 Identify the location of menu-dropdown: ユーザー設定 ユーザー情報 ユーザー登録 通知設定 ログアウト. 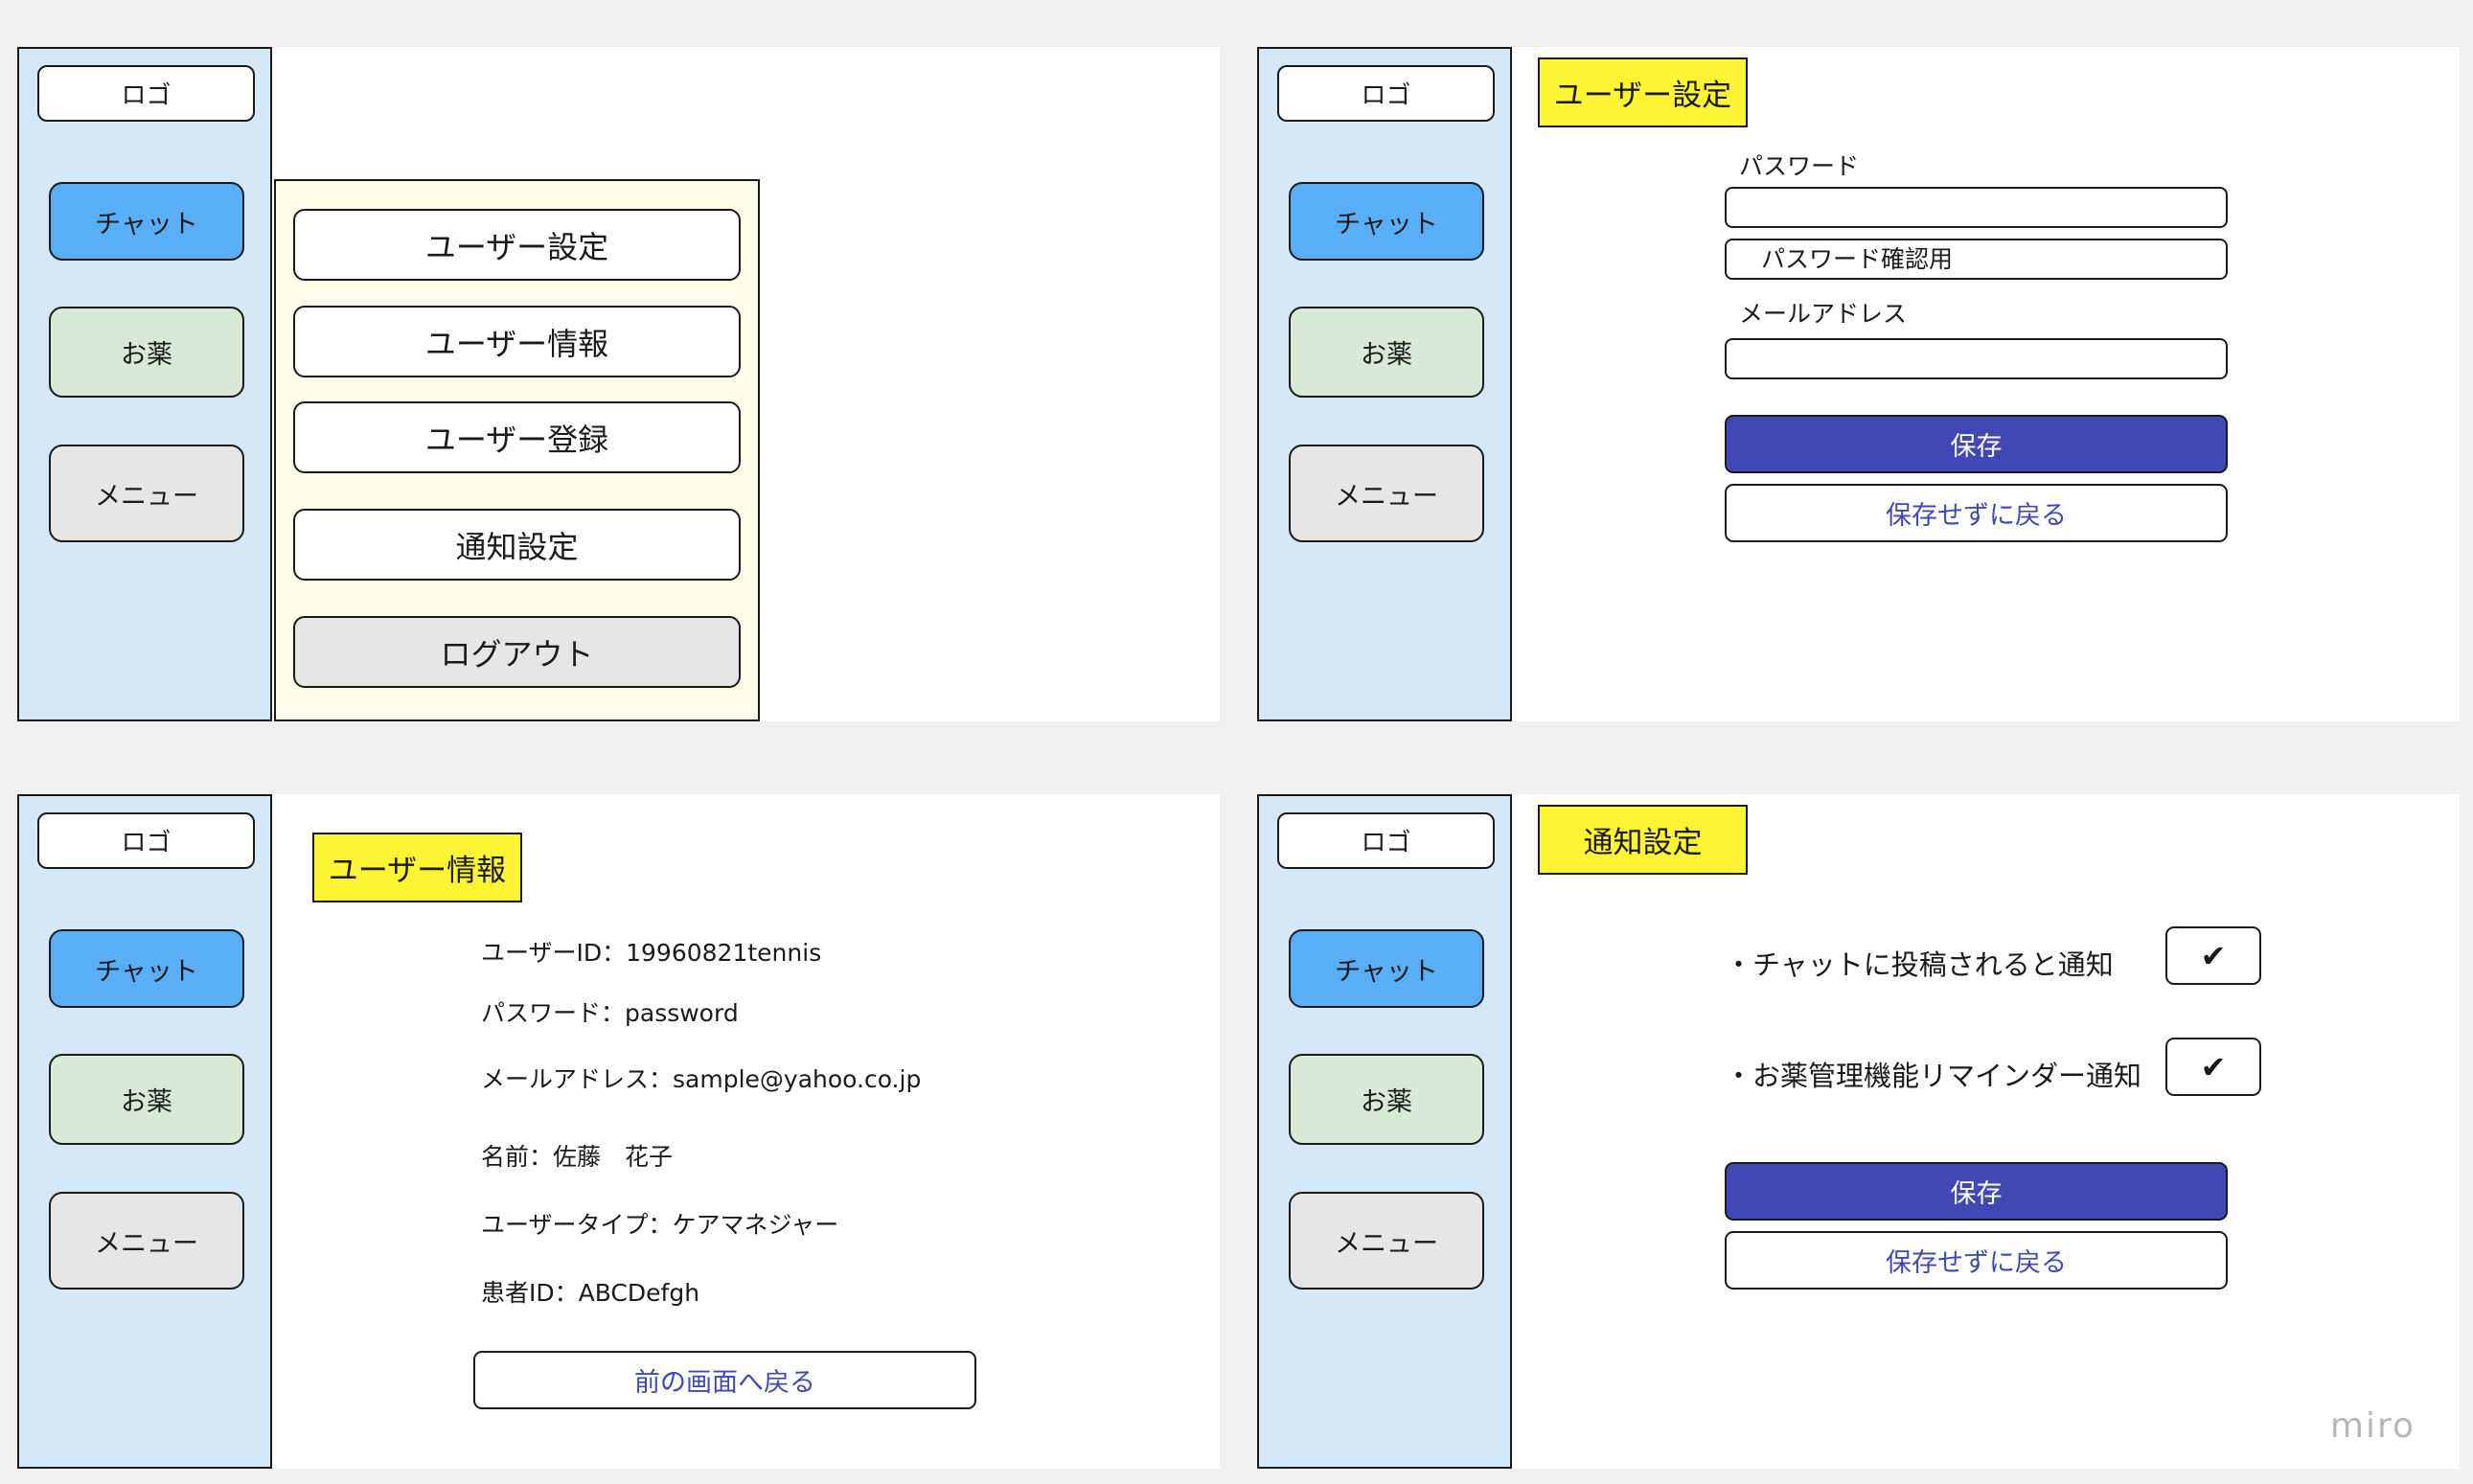
(517, 450).